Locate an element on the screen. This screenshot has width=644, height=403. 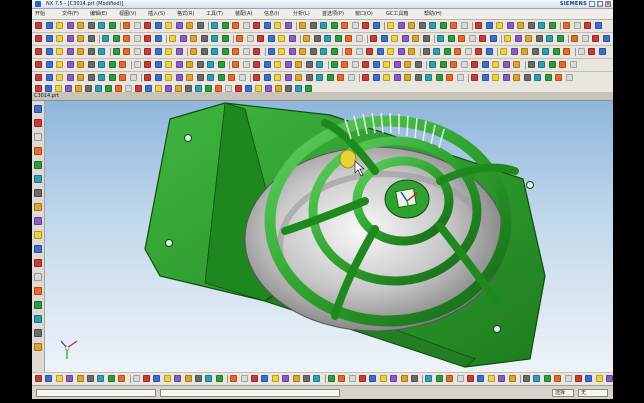
menu-analysis: 分析(L) is located at coordinates (301, 14).